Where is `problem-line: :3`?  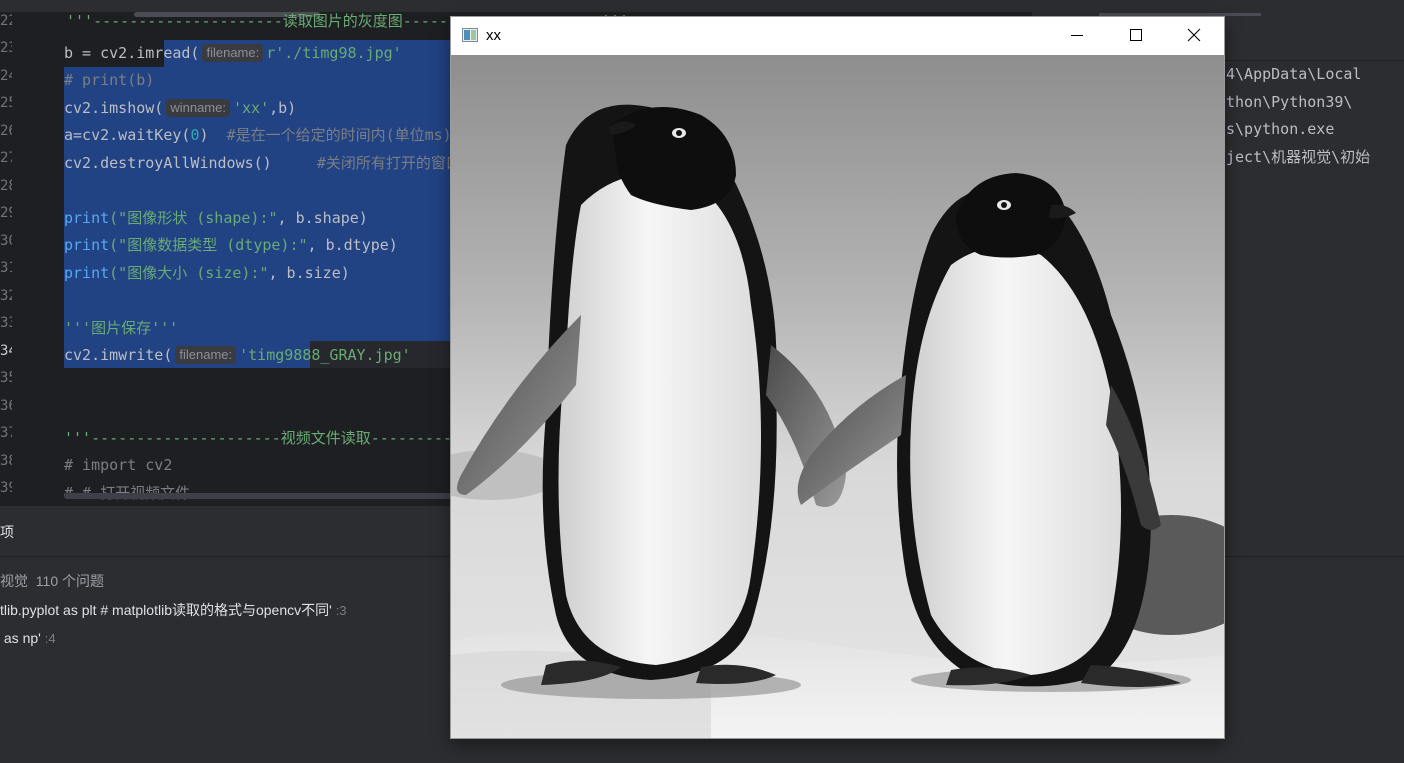
problem-line: :3 is located at coordinates (341, 610).